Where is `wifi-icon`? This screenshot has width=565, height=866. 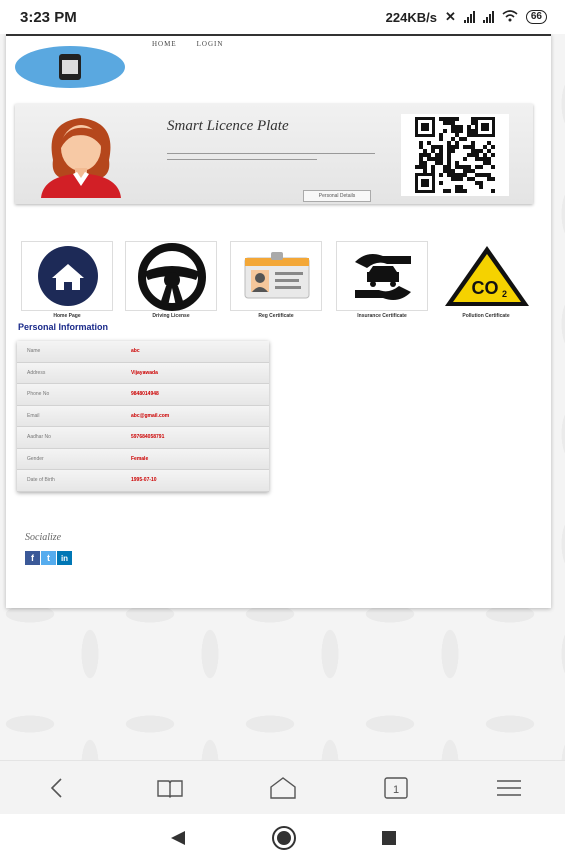
wifi-icon is located at coordinates (510, 17).